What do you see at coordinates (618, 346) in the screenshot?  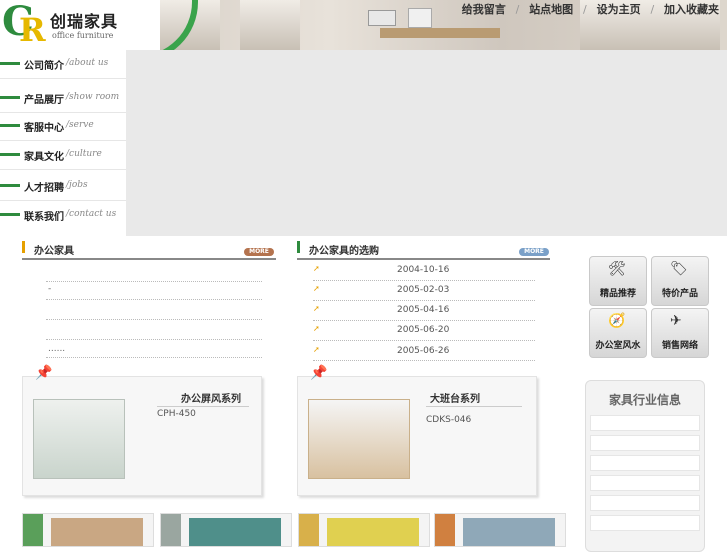 I see `tile-label: 办公室风水` at bounding box center [618, 346].